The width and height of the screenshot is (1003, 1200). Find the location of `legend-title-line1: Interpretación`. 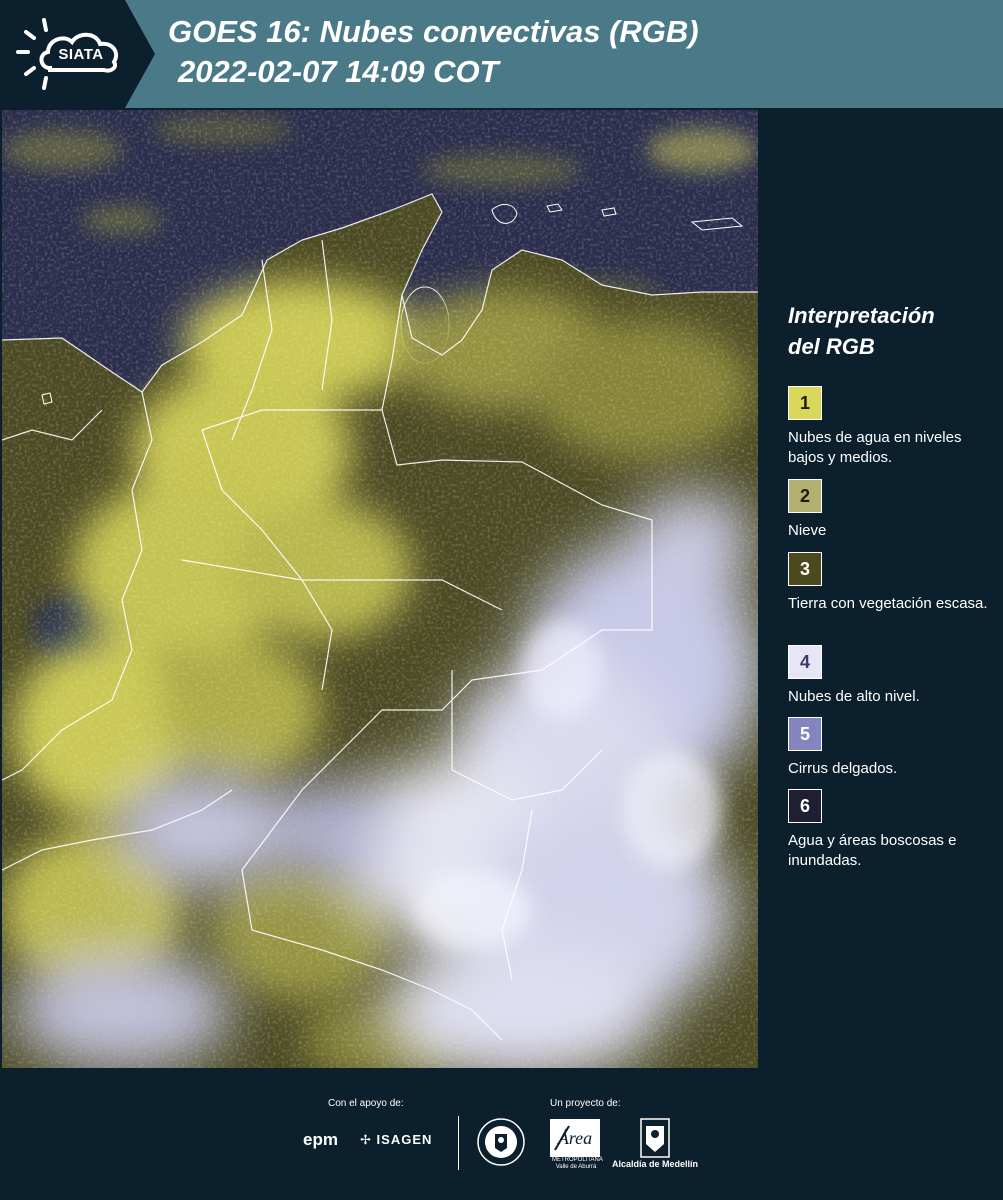

legend-title-line1: Interpretación is located at coordinates (861, 315).